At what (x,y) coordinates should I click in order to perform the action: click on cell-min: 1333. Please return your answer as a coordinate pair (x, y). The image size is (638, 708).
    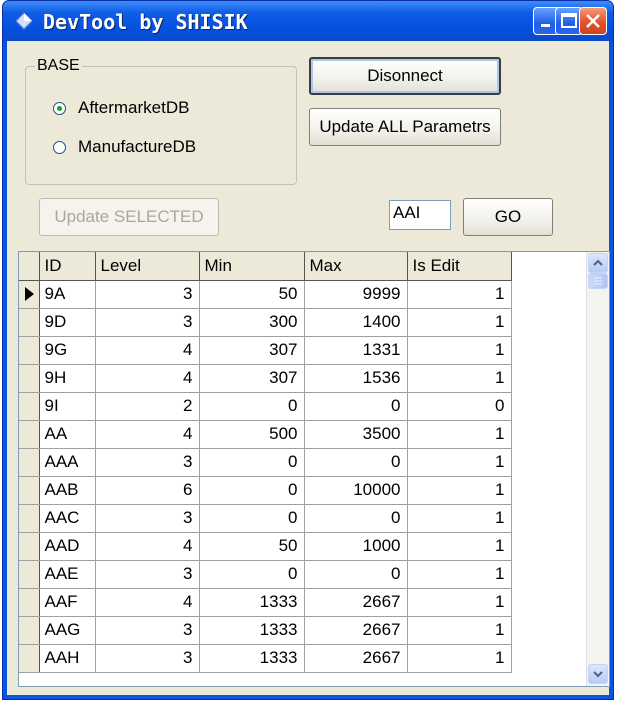
    Looking at the image, I should click on (252, 602).